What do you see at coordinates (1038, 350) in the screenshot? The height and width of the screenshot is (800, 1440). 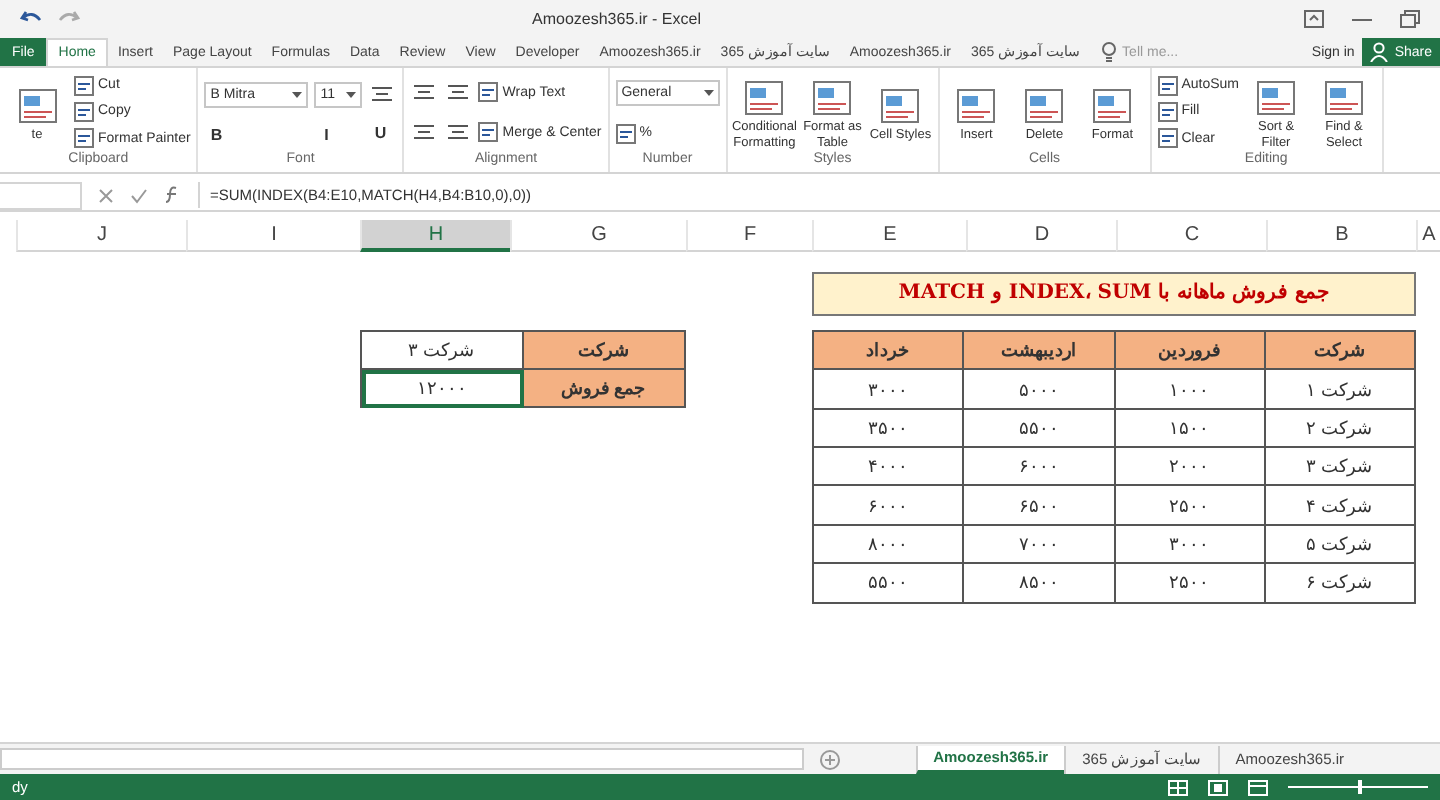 I see `header-cell: اردیبهشت` at bounding box center [1038, 350].